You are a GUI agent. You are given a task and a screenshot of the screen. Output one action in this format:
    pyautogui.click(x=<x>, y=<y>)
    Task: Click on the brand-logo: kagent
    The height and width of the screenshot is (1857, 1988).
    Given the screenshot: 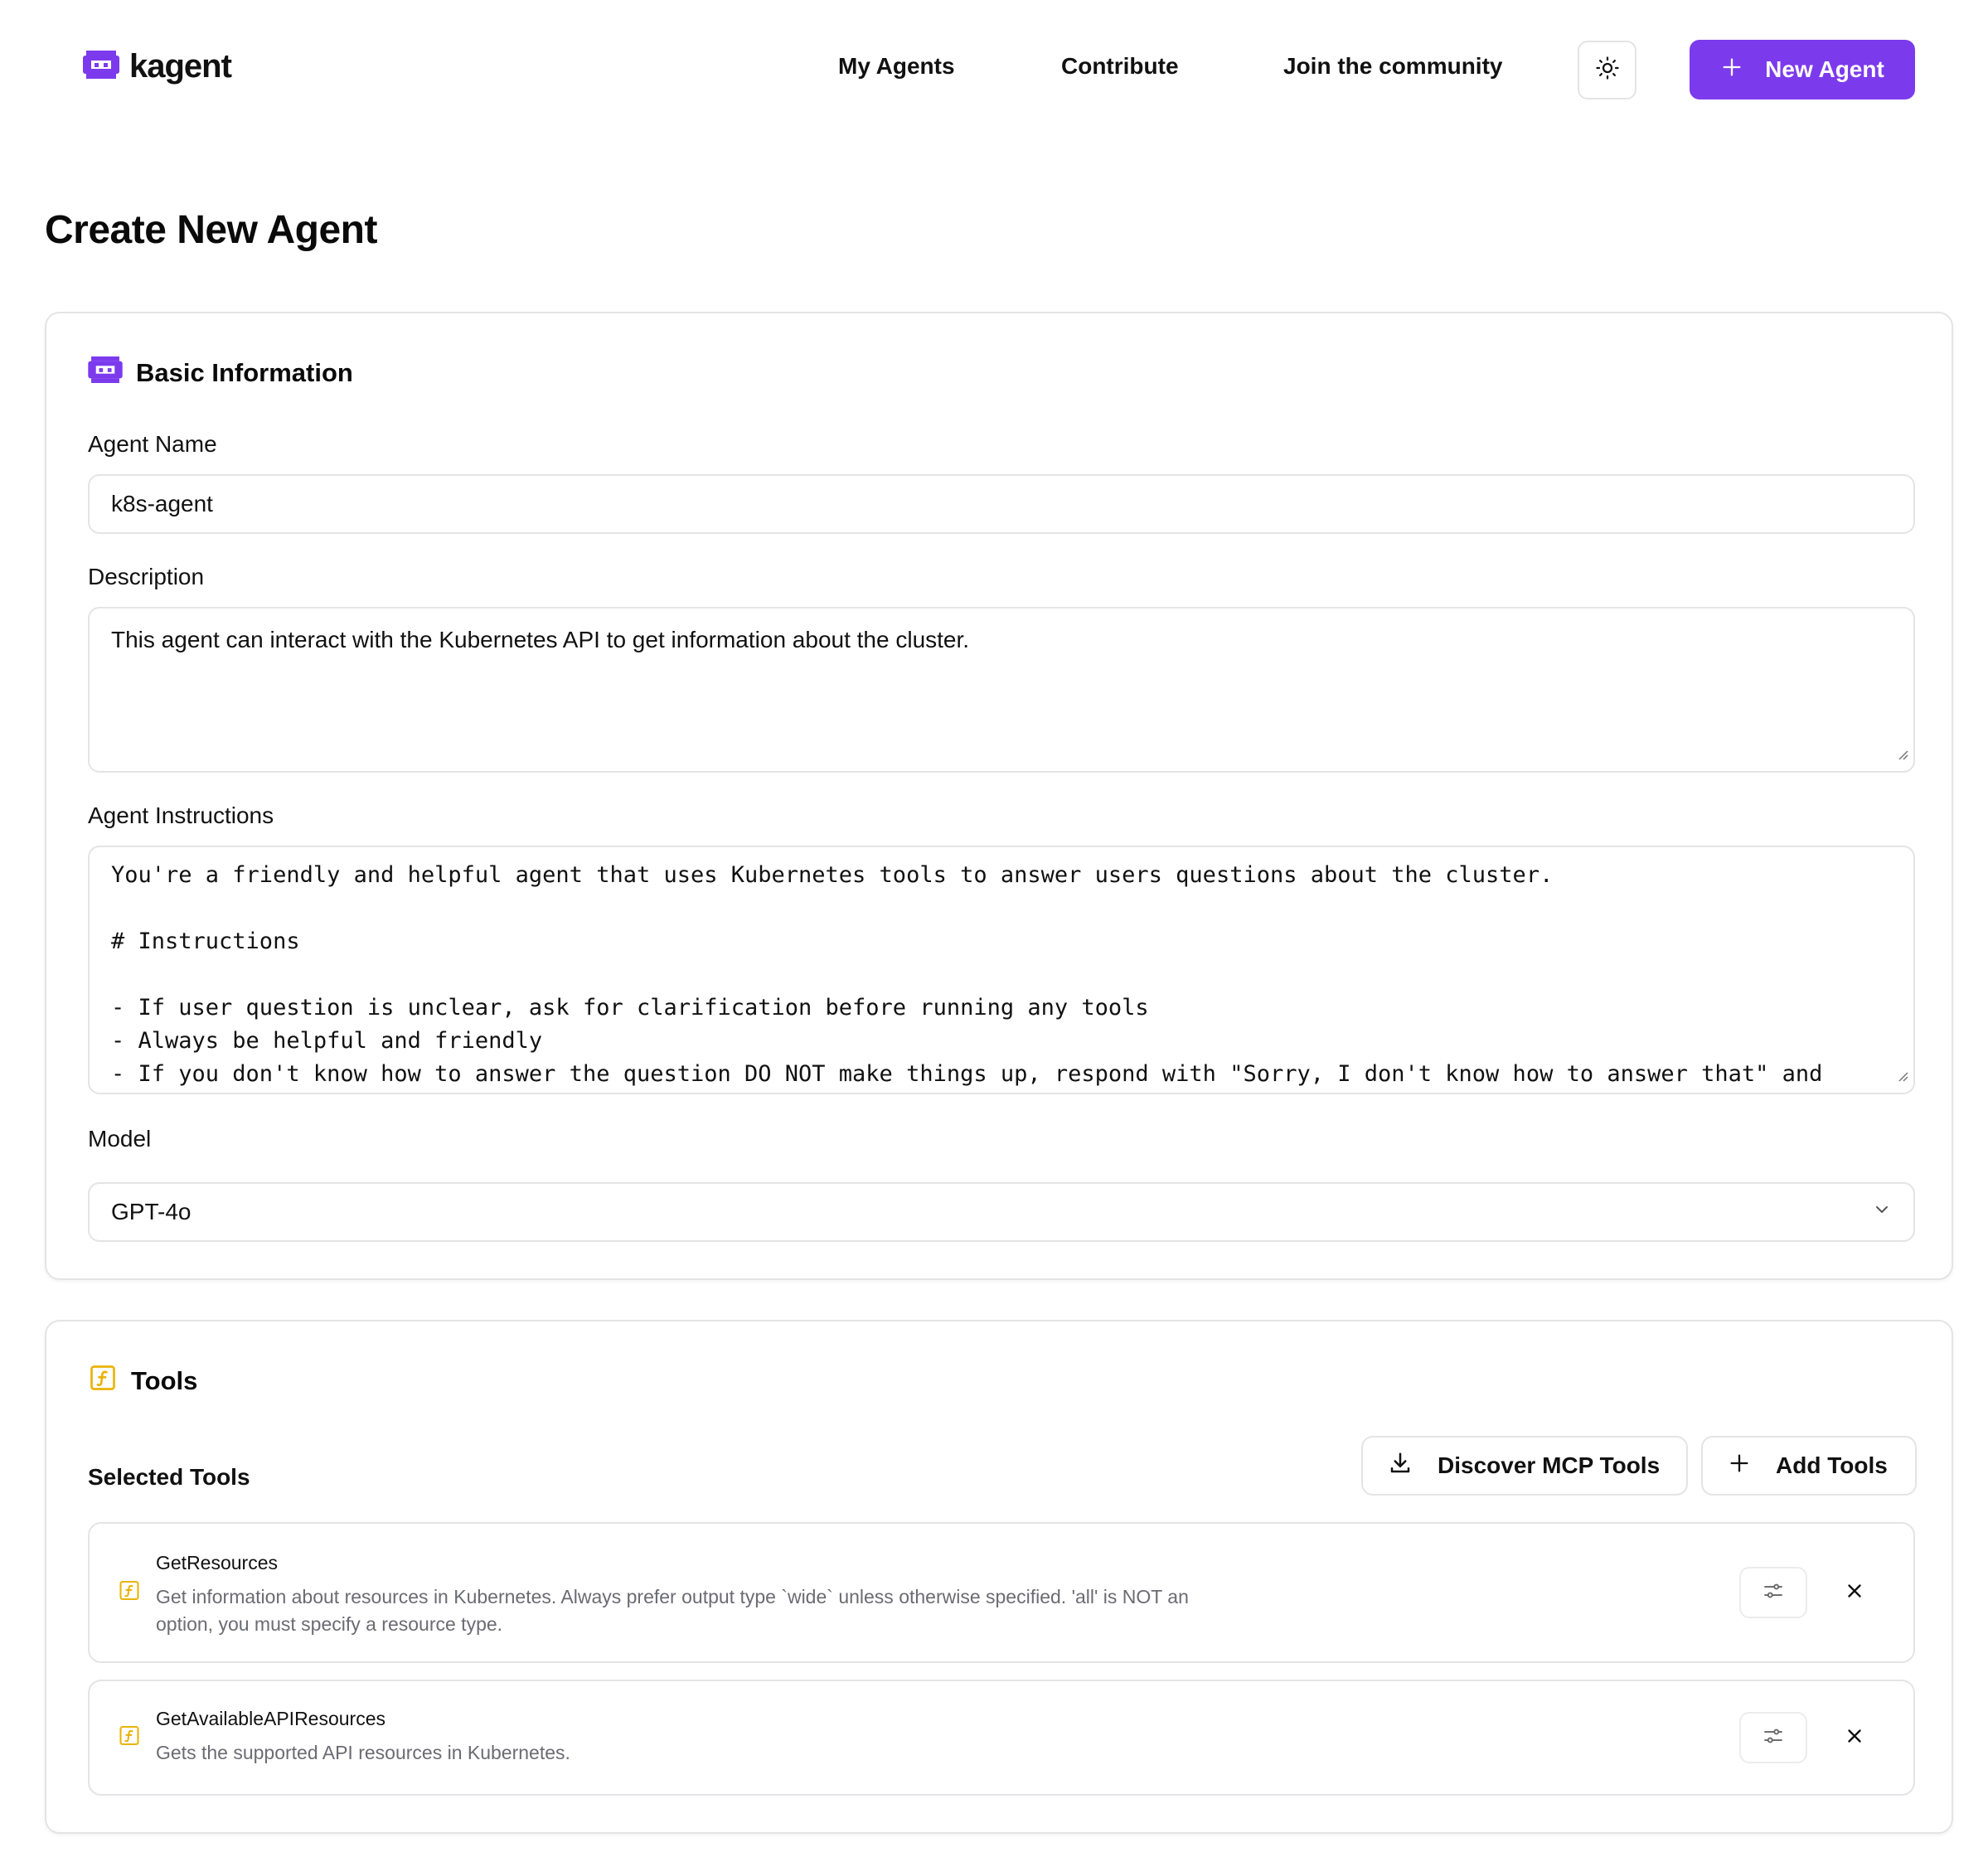 What is the action you would take?
    pyautogui.click(x=157, y=66)
    